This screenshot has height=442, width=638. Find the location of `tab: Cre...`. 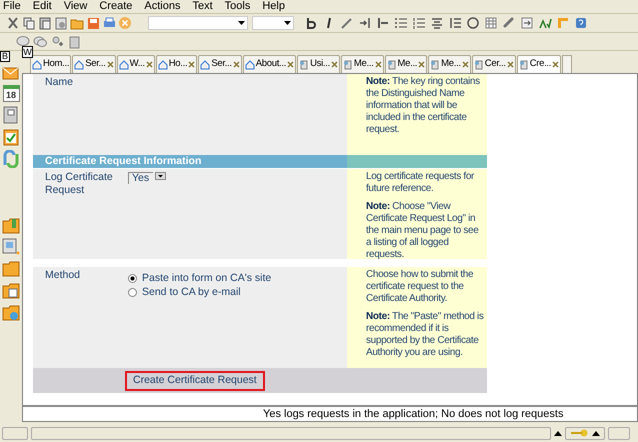

tab: Cre... is located at coordinates (539, 64).